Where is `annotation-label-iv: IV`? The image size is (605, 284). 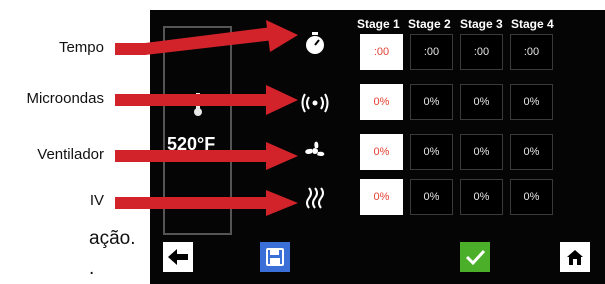
annotation-label-iv: IV is located at coordinates (96, 200).